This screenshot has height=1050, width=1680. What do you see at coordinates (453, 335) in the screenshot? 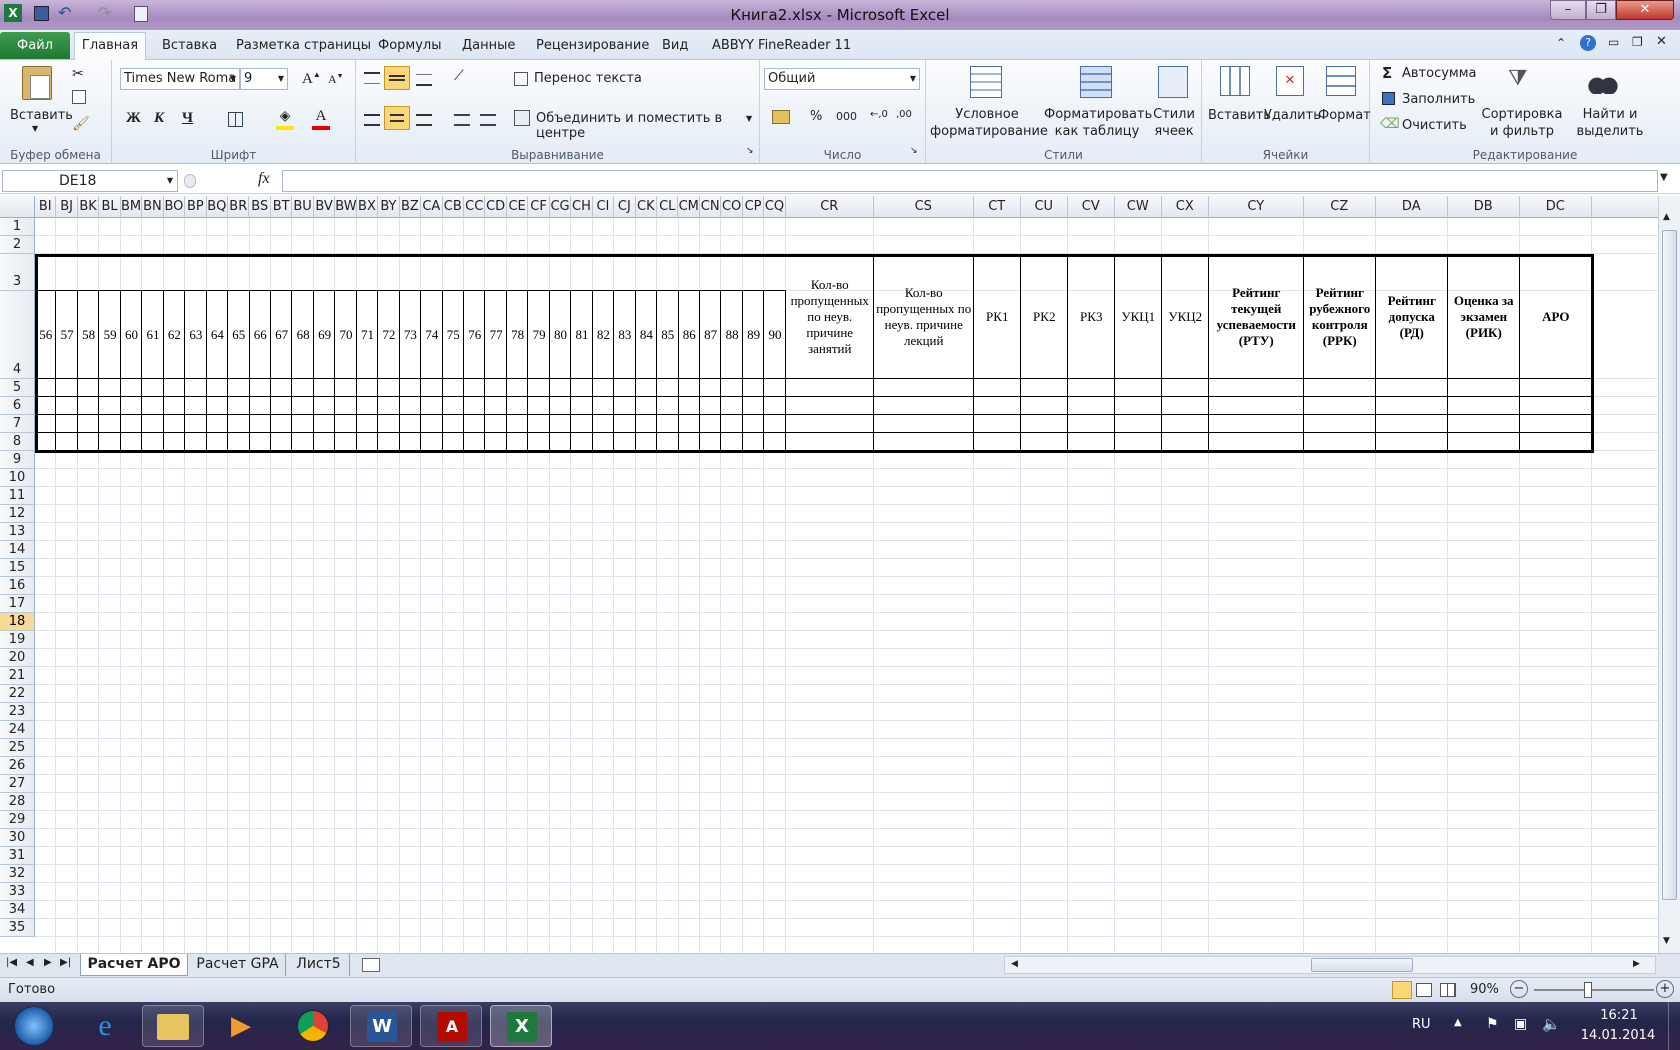
I see `lesson-number-cell: 75` at bounding box center [453, 335].